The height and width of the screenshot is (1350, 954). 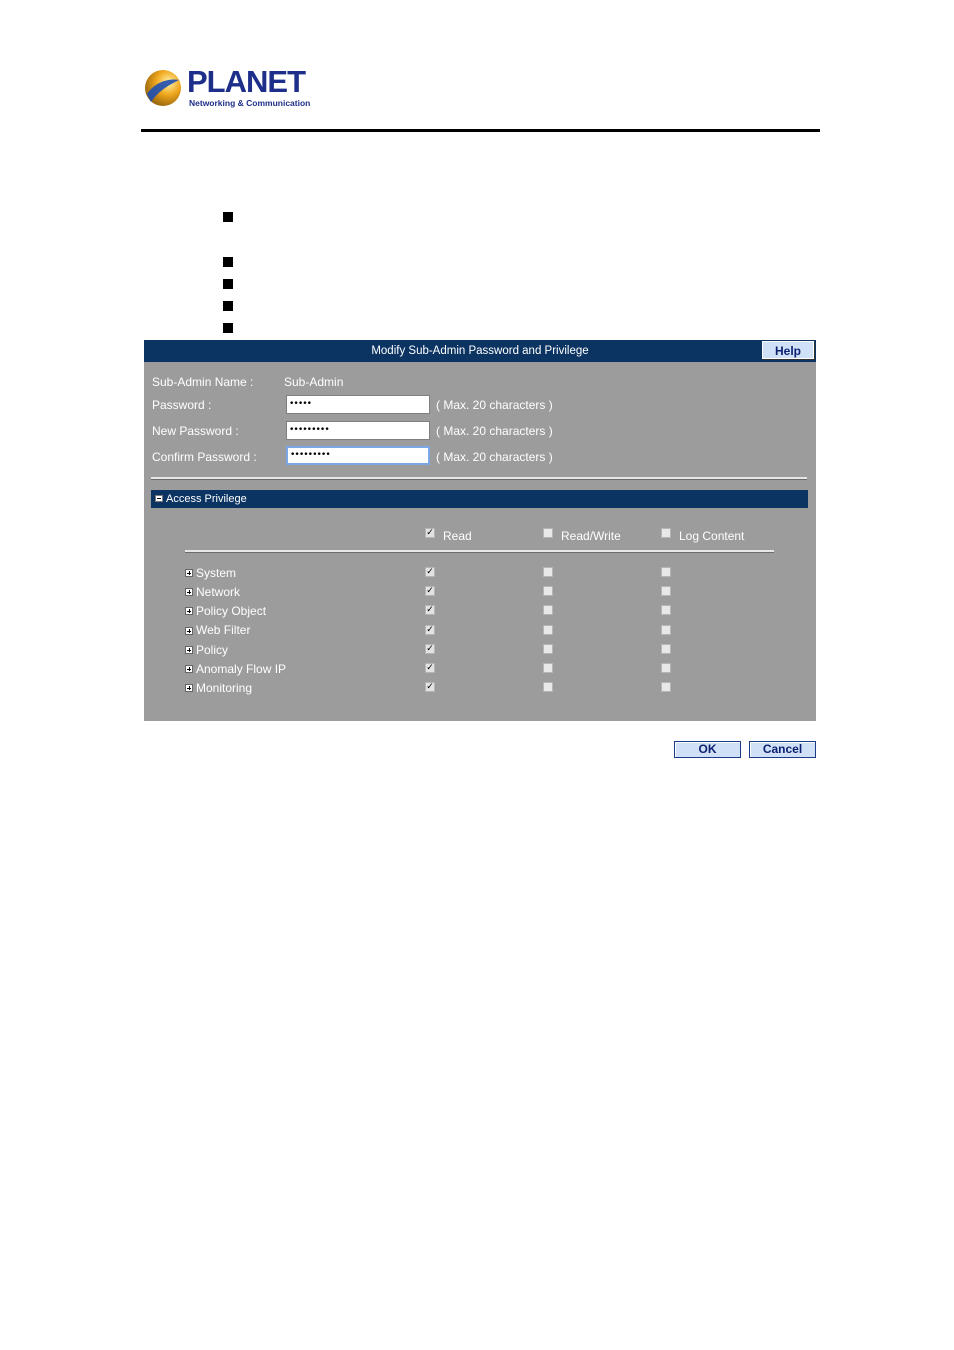 I want to click on privilege-row-label: Anomaly Flow IP, so click(x=241, y=669).